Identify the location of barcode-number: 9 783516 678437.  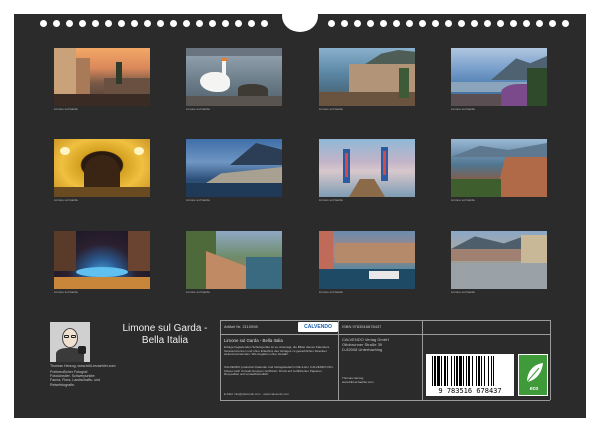
(470, 391).